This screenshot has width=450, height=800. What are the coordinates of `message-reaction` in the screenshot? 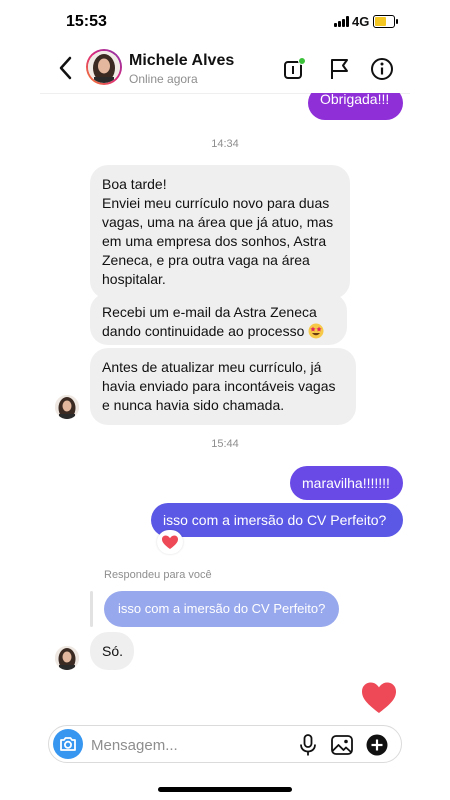 It's located at (170, 542).